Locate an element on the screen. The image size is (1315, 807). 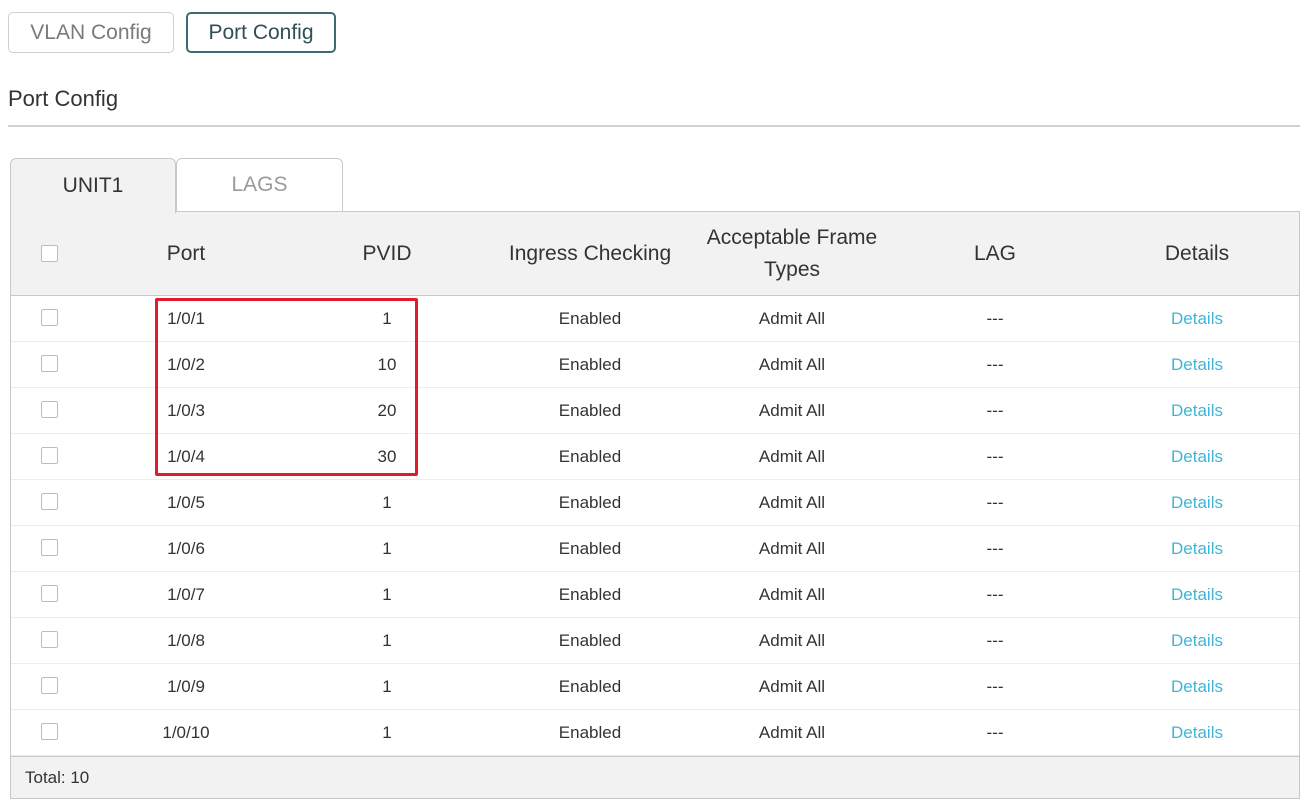
tab-port-config: Port Config is located at coordinates (261, 32).